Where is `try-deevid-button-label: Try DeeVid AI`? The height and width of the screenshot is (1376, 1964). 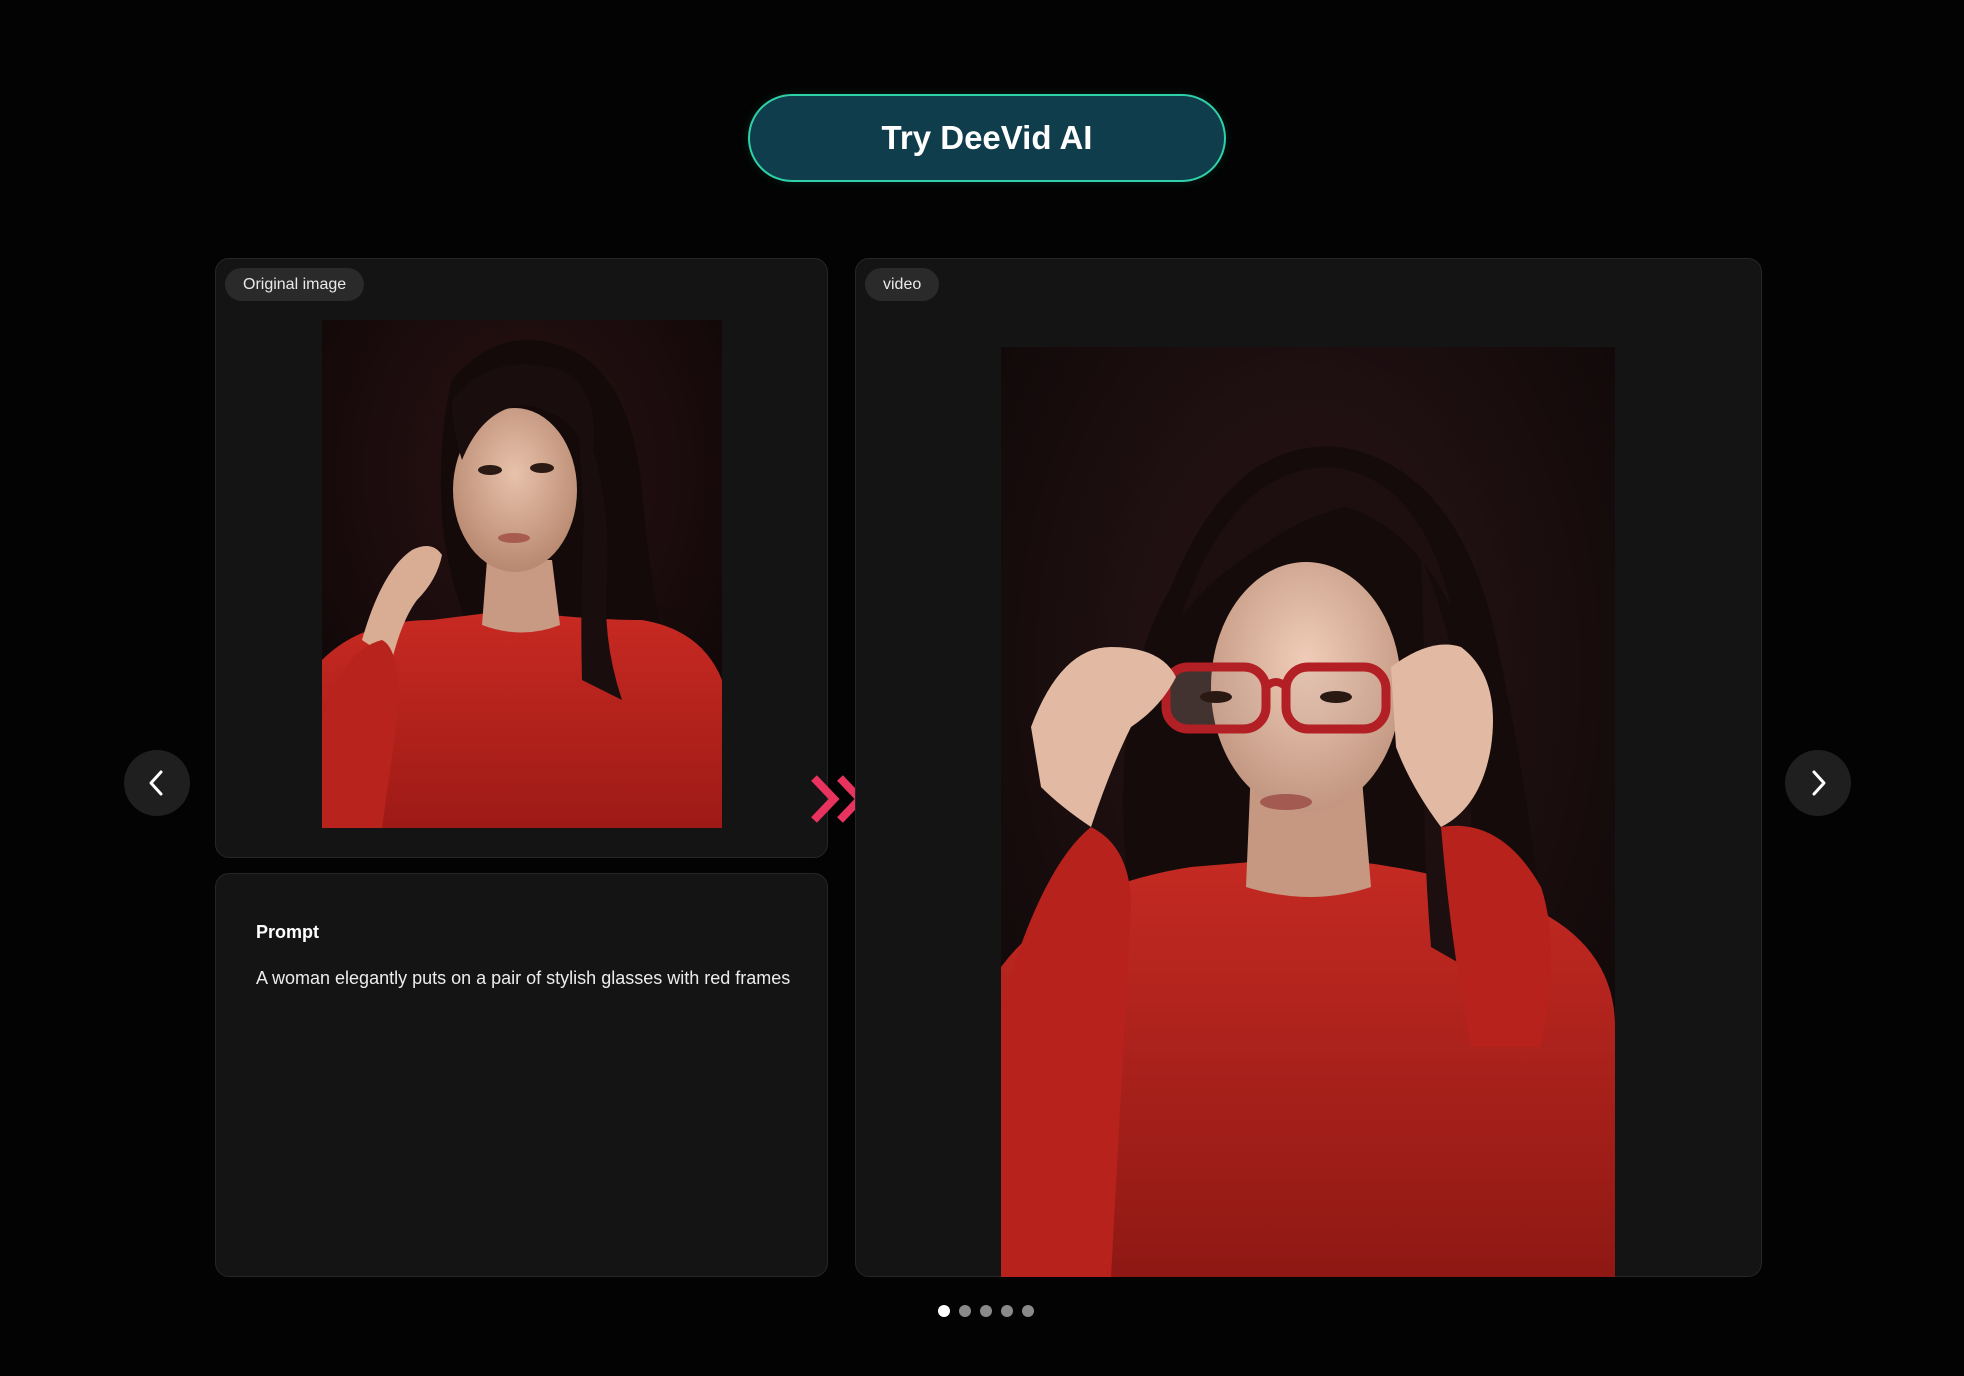 try-deevid-button-label: Try DeeVid AI is located at coordinates (987, 137).